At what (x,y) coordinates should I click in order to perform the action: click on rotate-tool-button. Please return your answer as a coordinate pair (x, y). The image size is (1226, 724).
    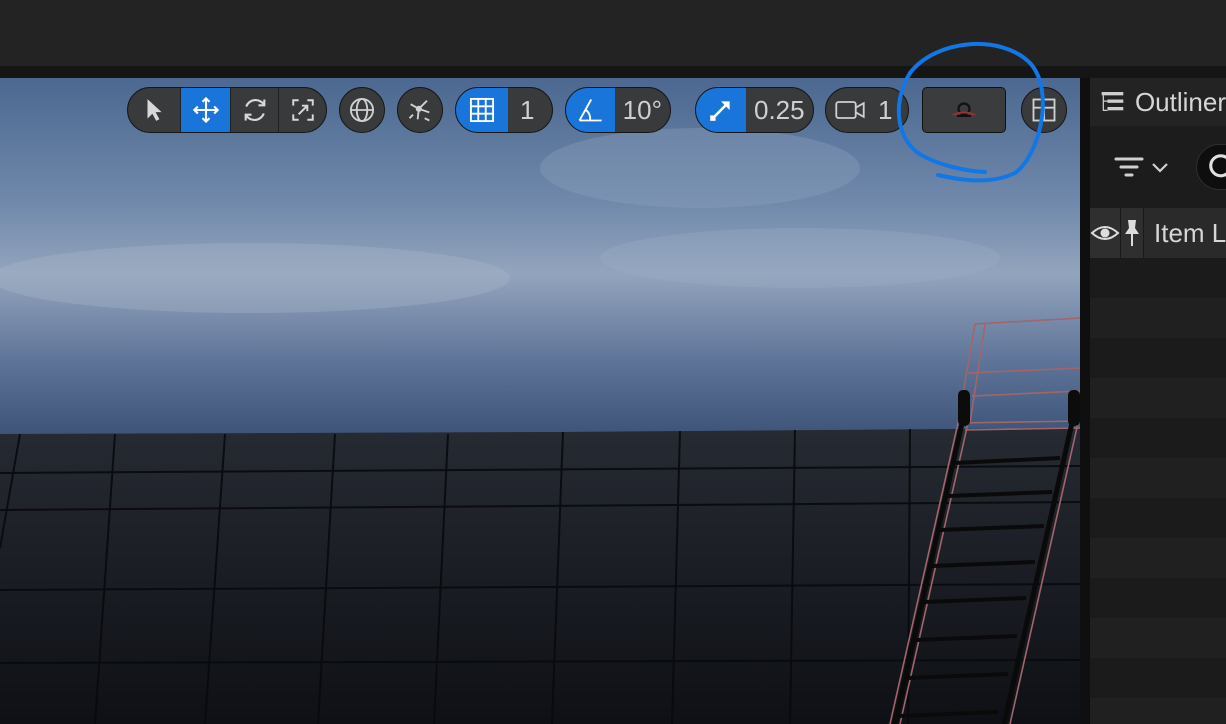
    Looking at the image, I should click on (254, 110).